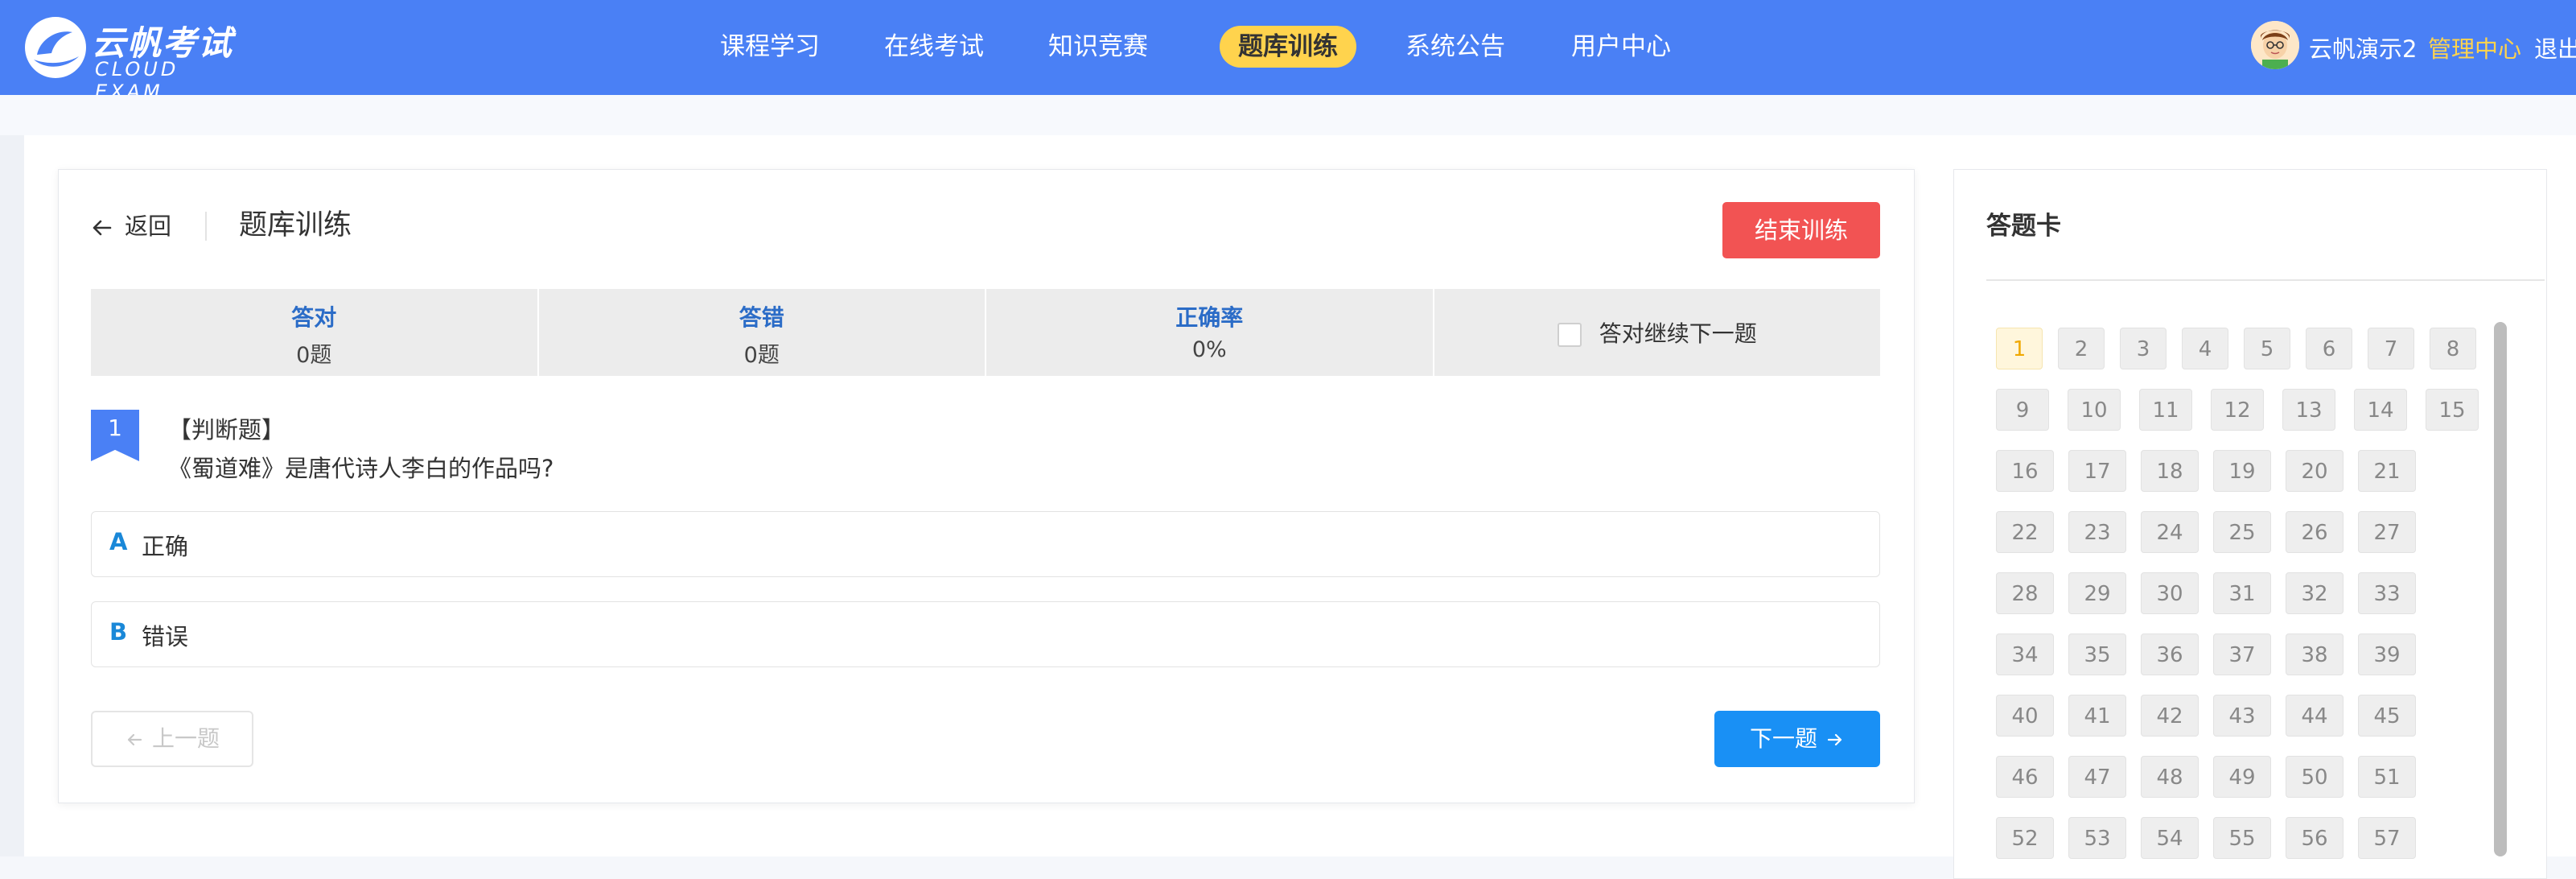 This screenshot has width=2576, height=879. I want to click on nav-item-courses: 课程学习, so click(770, 47).